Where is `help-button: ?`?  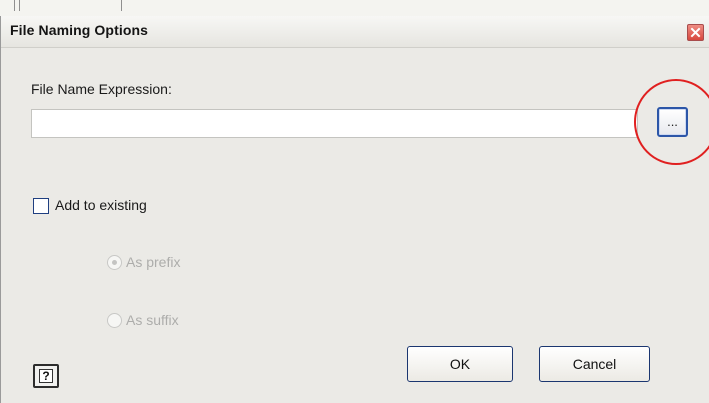 help-button: ? is located at coordinates (46, 376).